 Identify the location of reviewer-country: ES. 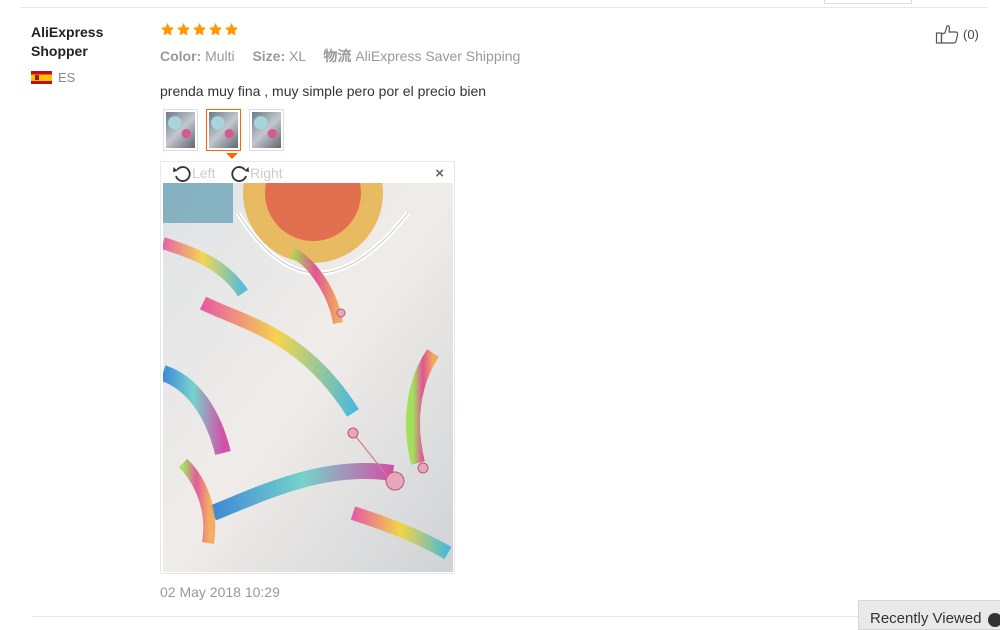
(53, 77).